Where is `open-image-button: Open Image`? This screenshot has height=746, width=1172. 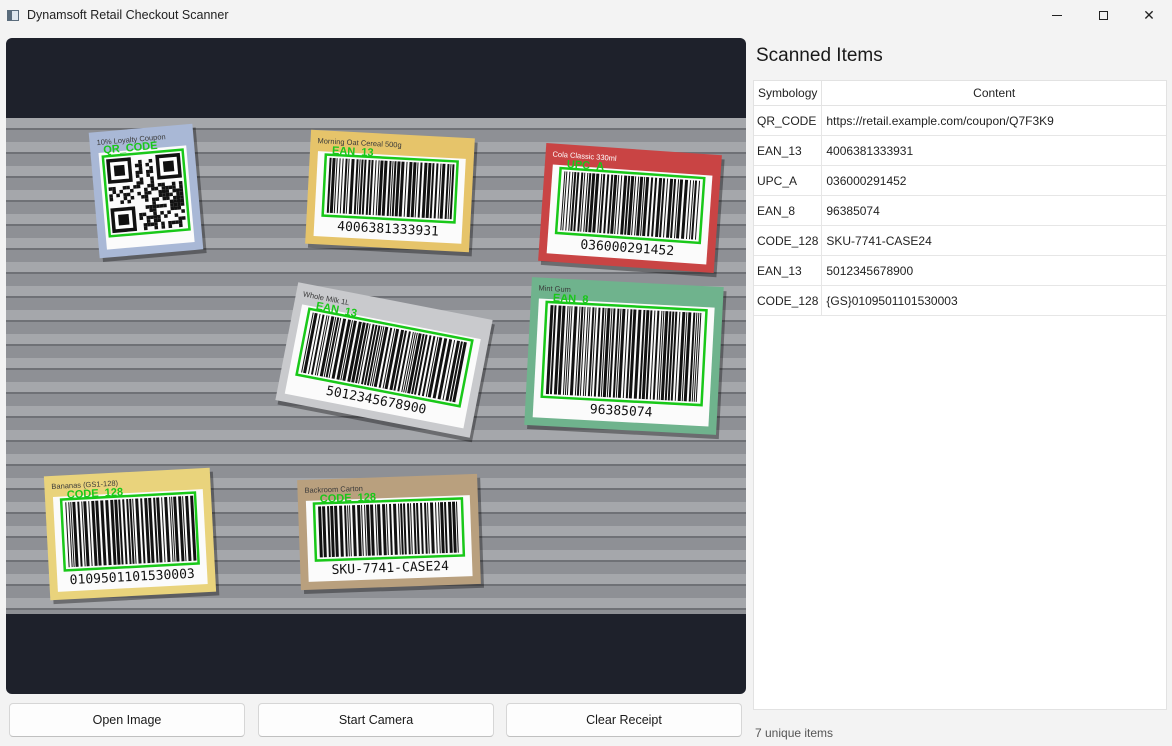
open-image-button: Open Image is located at coordinates (127, 720).